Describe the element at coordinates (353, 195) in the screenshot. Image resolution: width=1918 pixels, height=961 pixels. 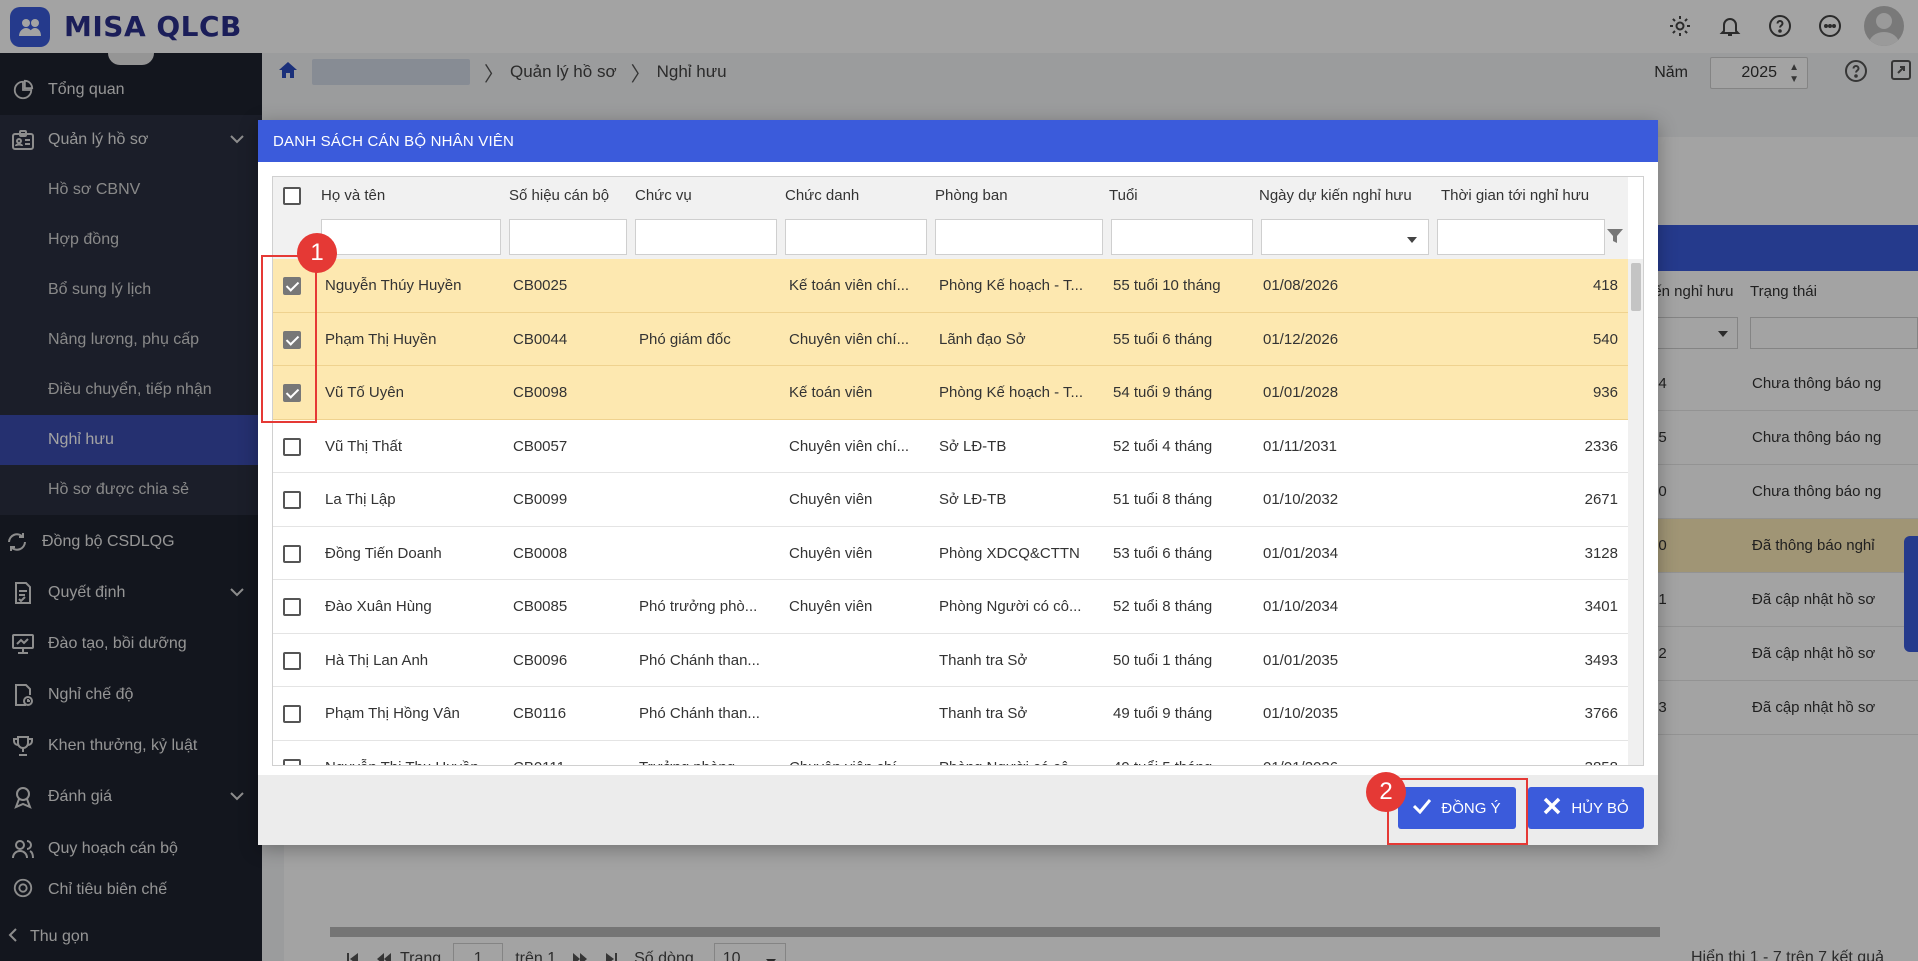
I see `column-header: Họ và tên` at that location.